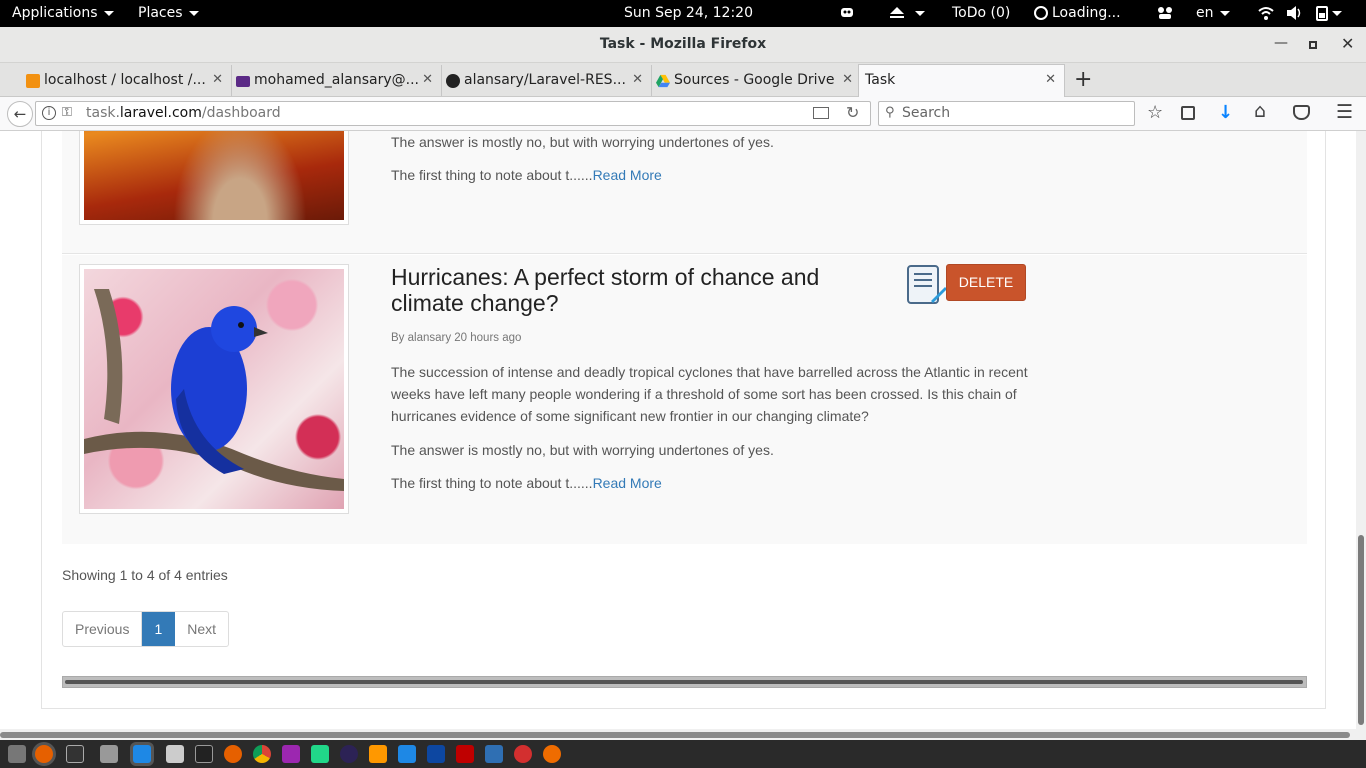 This screenshot has width=1366, height=768. I want to click on post-byline: By alansary 20 hours ago, so click(456, 338).